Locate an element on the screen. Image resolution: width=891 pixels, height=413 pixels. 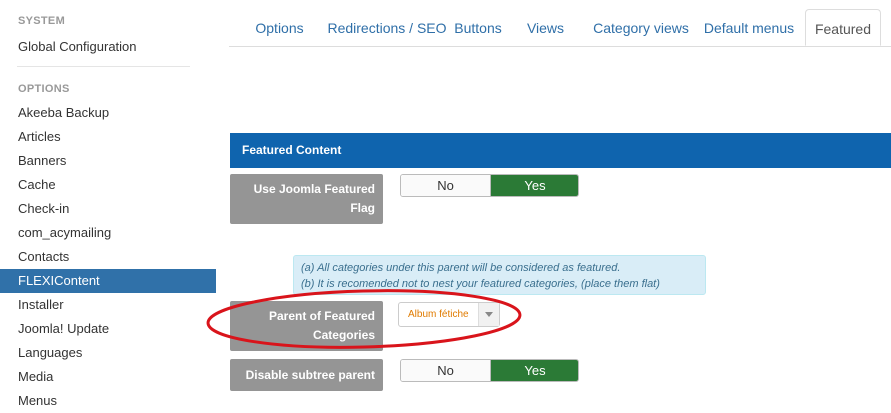
use-featured-flag-toggle: No Yes is located at coordinates (489, 185).